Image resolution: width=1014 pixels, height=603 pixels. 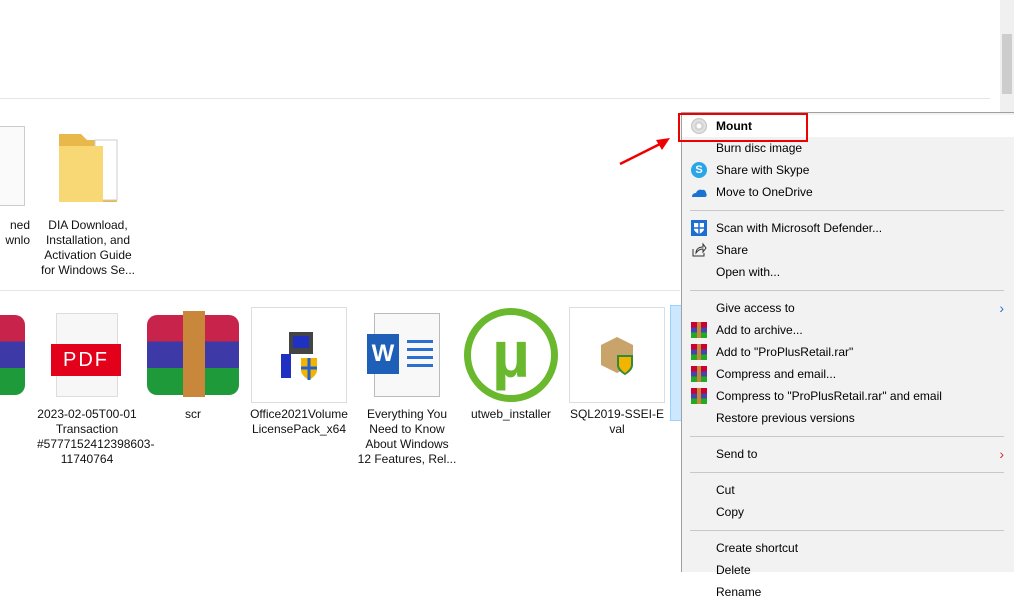 I want to click on header-divider, so click(x=495, y=98).